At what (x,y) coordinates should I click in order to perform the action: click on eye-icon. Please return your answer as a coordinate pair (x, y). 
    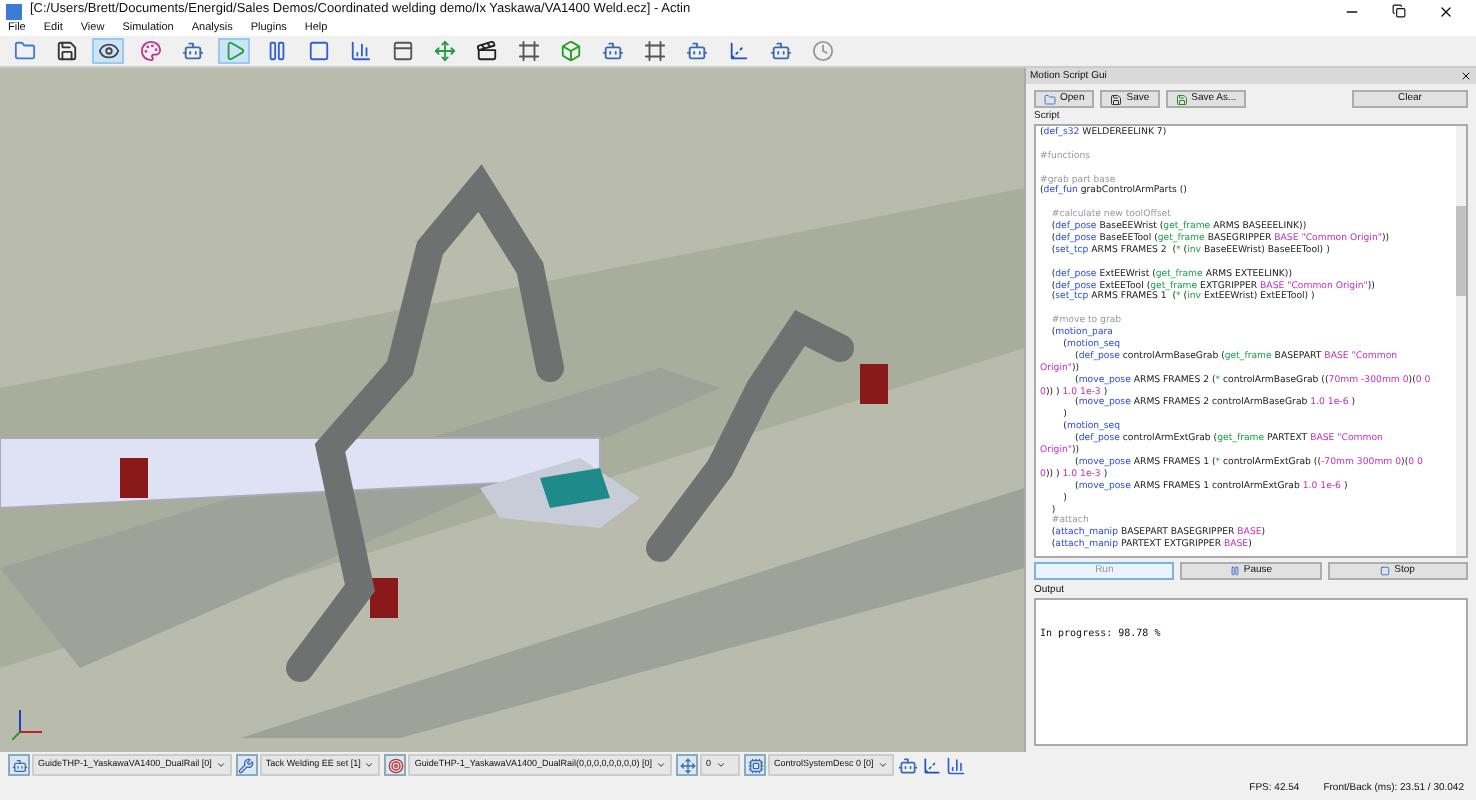
    Looking at the image, I should click on (108, 51).